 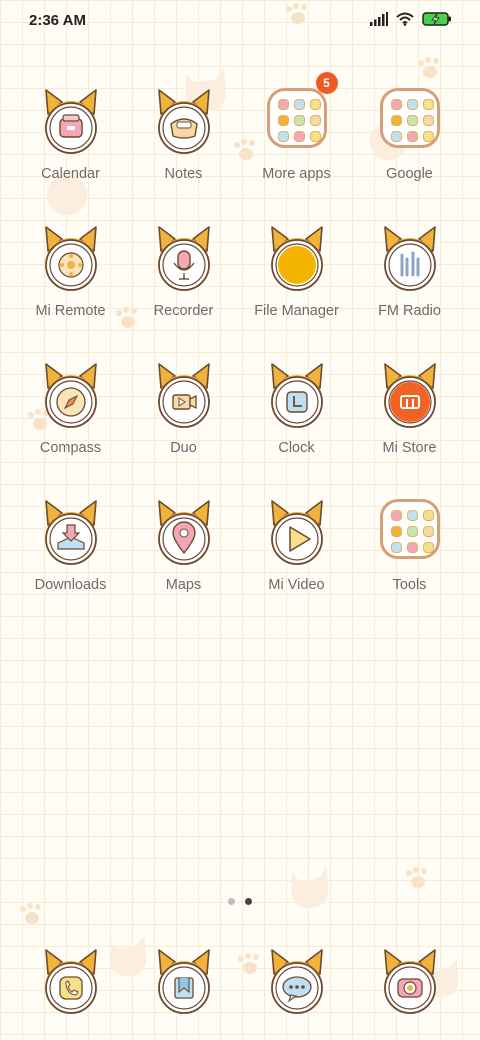 I want to click on app-compass: Compass, so click(x=70, y=422).